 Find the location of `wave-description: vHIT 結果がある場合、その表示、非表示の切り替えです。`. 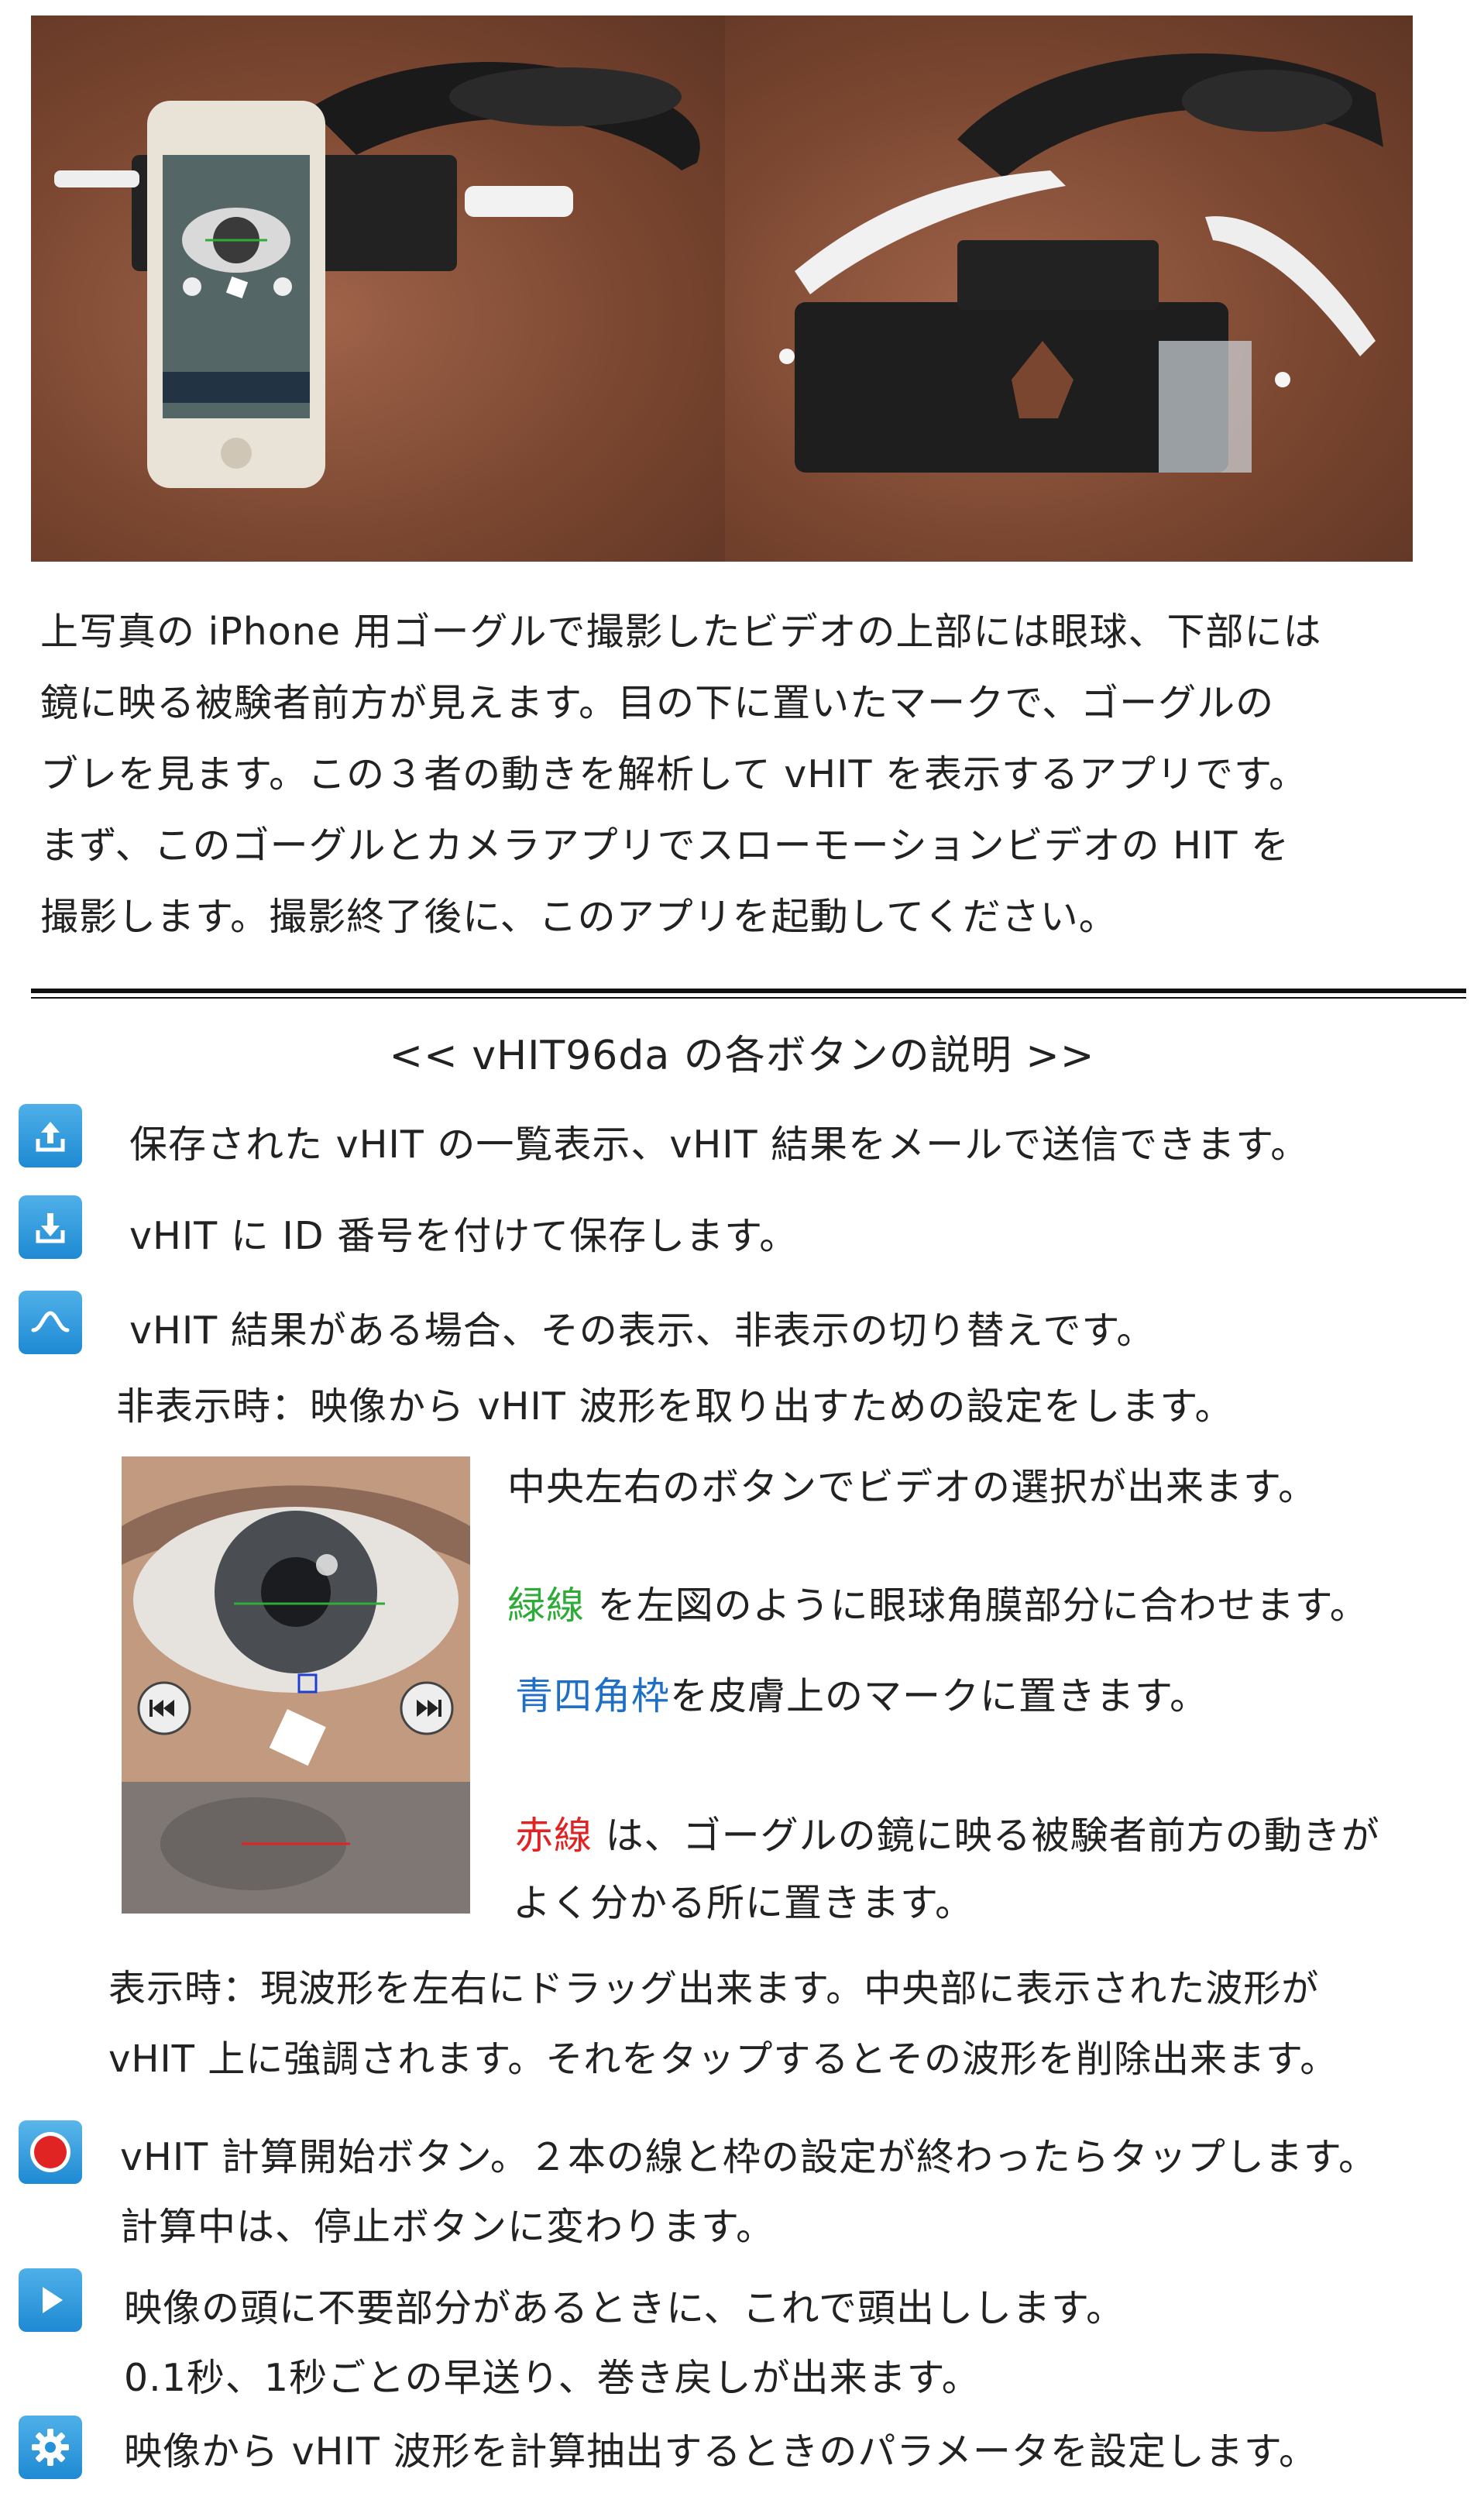

wave-description: vHIT 結果がある場合、その表示、非表示の切り替えです。 is located at coordinates (642, 1330).